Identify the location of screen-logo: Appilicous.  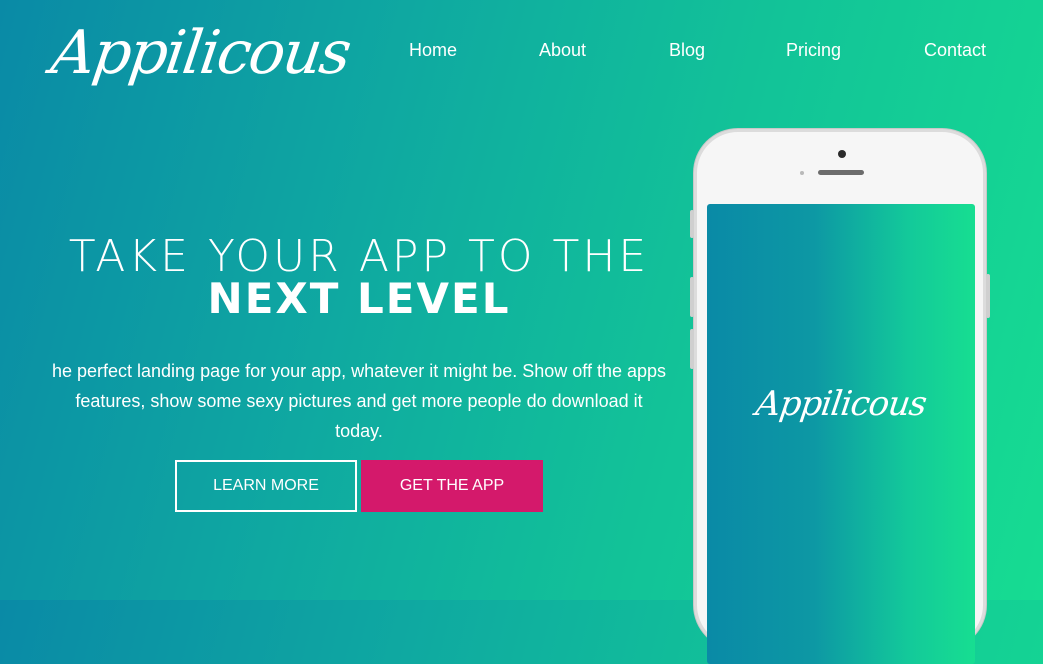
(841, 404).